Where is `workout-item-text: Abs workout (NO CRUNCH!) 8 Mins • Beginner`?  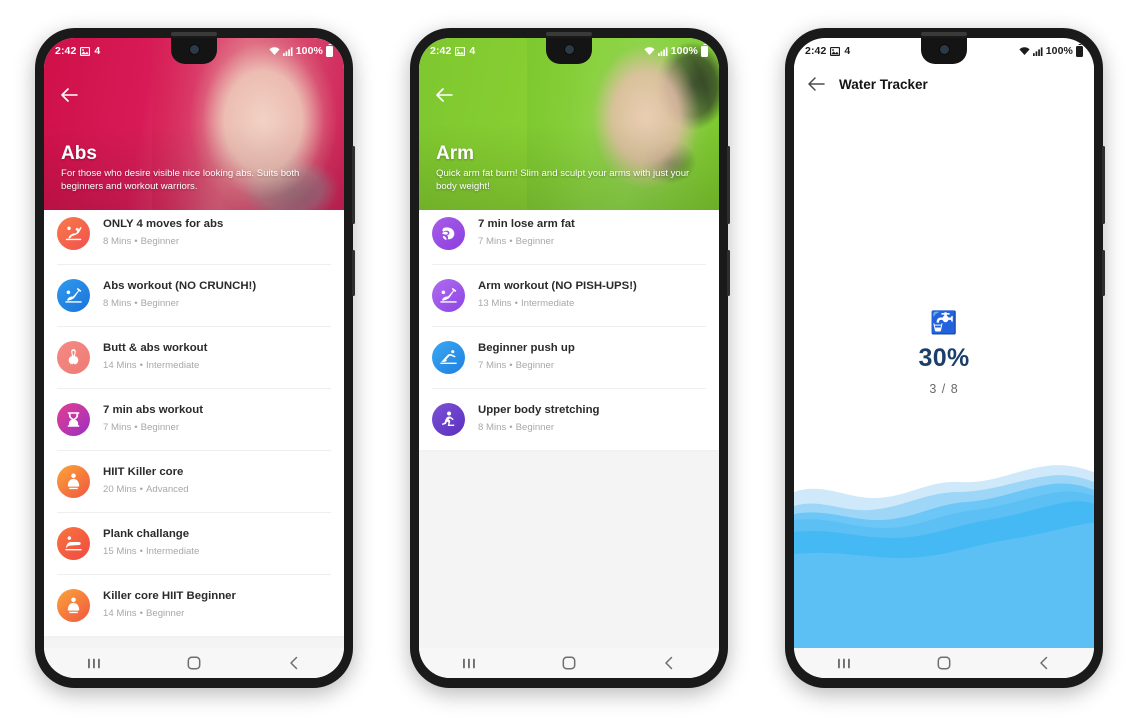 workout-item-text: Abs workout (NO CRUNCH!) 8 Mins • Beginner is located at coordinates (179, 294).